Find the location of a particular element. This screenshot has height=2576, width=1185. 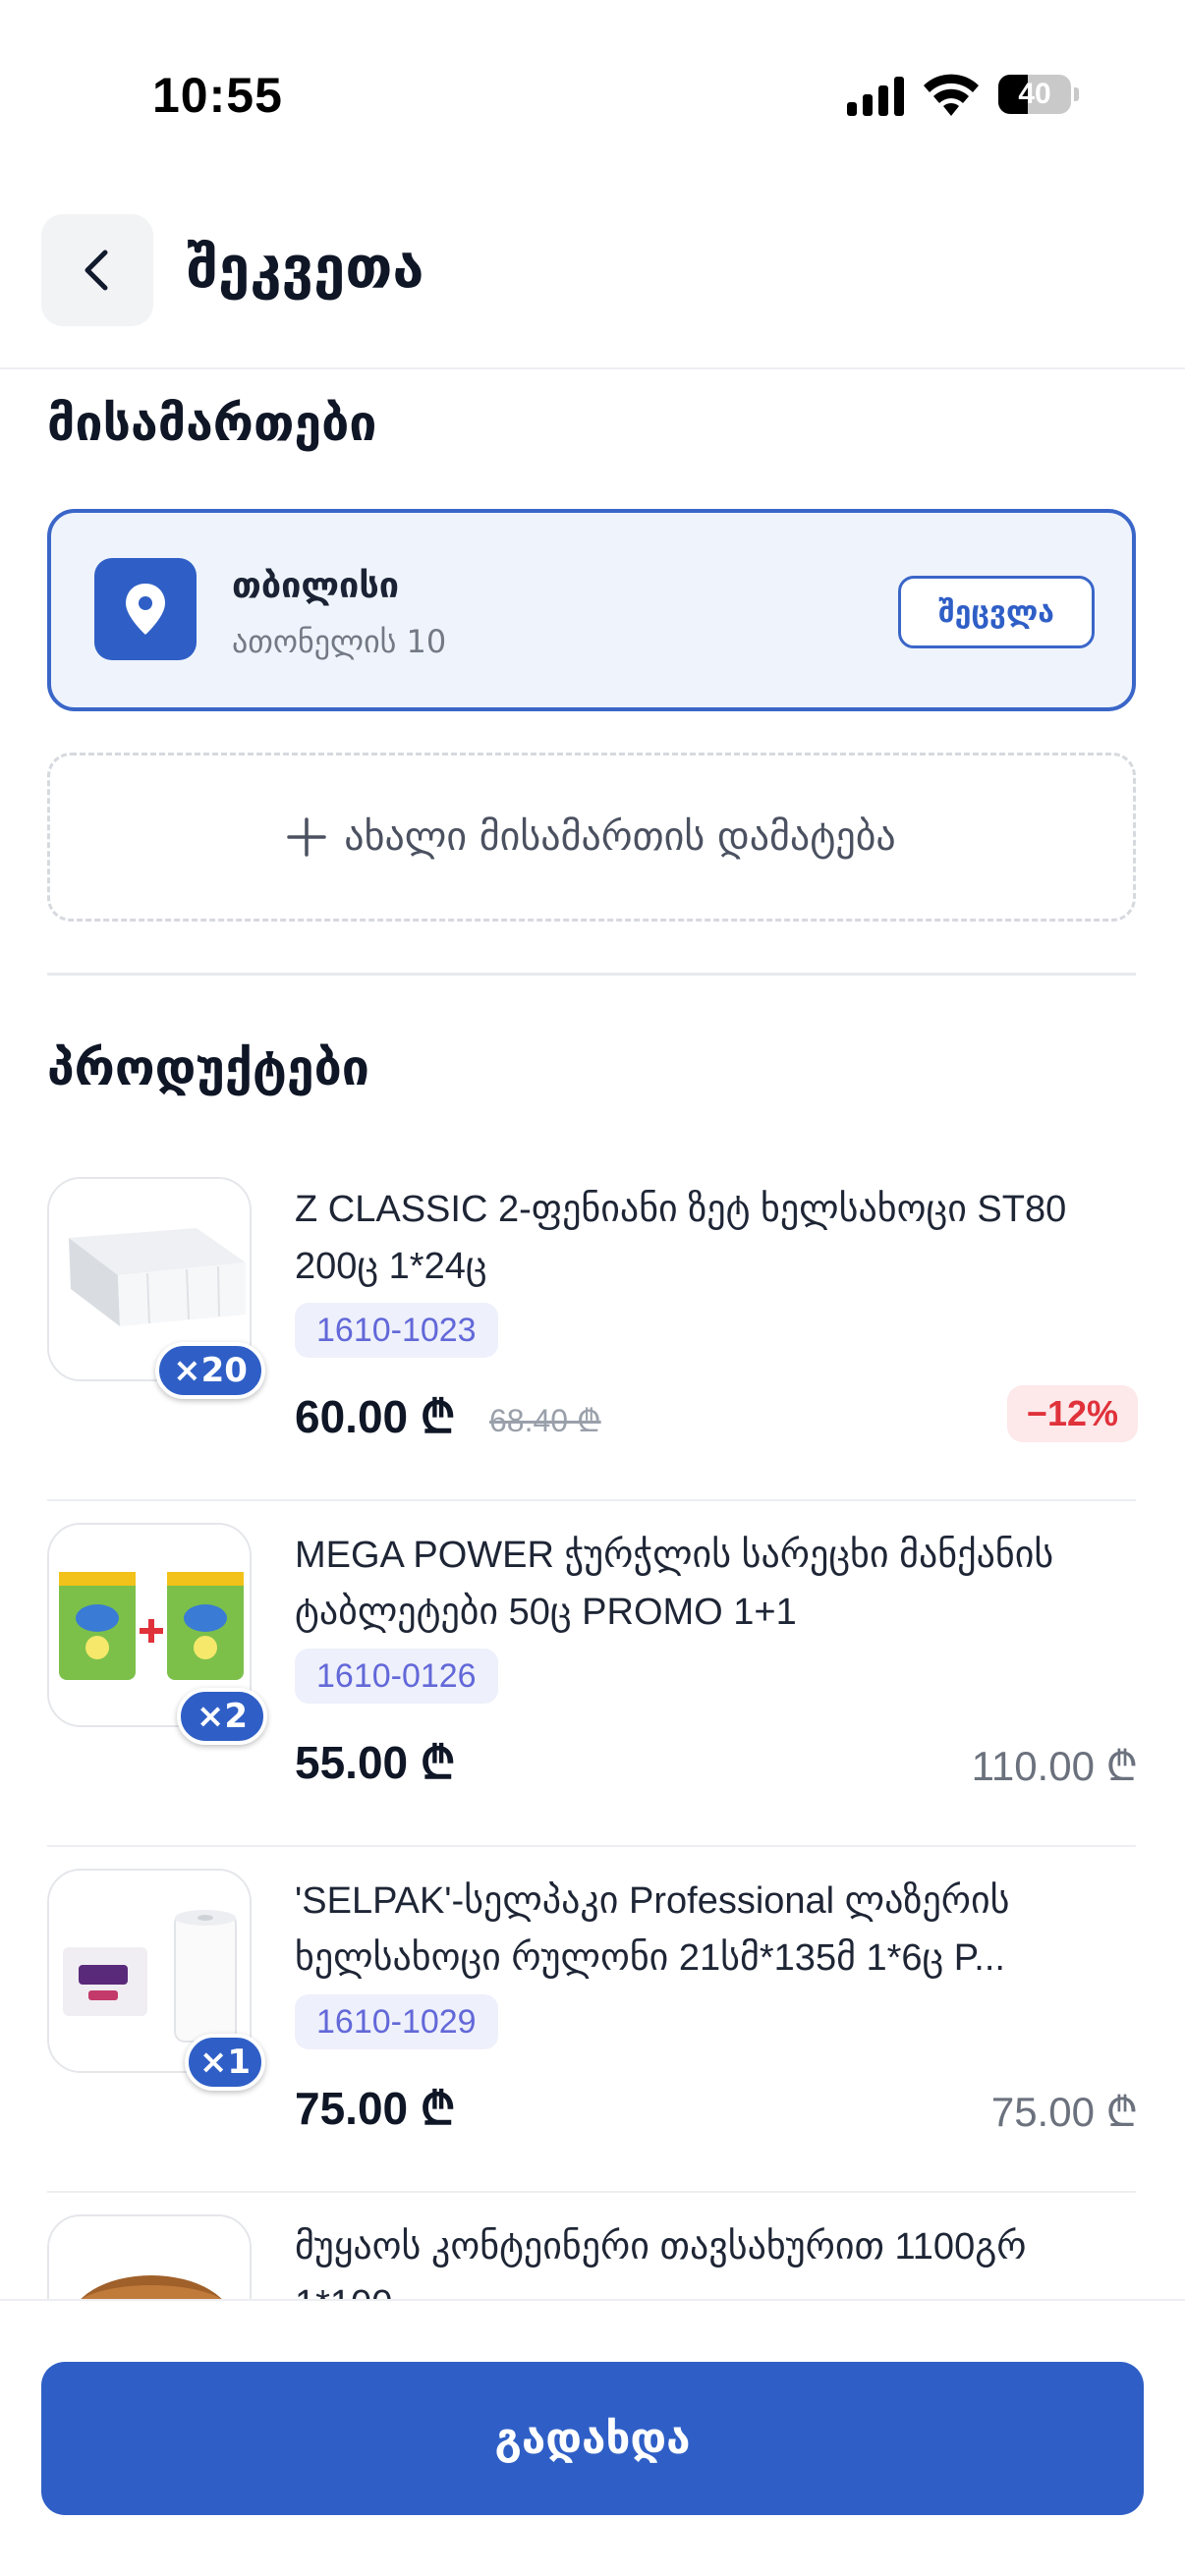

back-button is located at coordinates (97, 270).